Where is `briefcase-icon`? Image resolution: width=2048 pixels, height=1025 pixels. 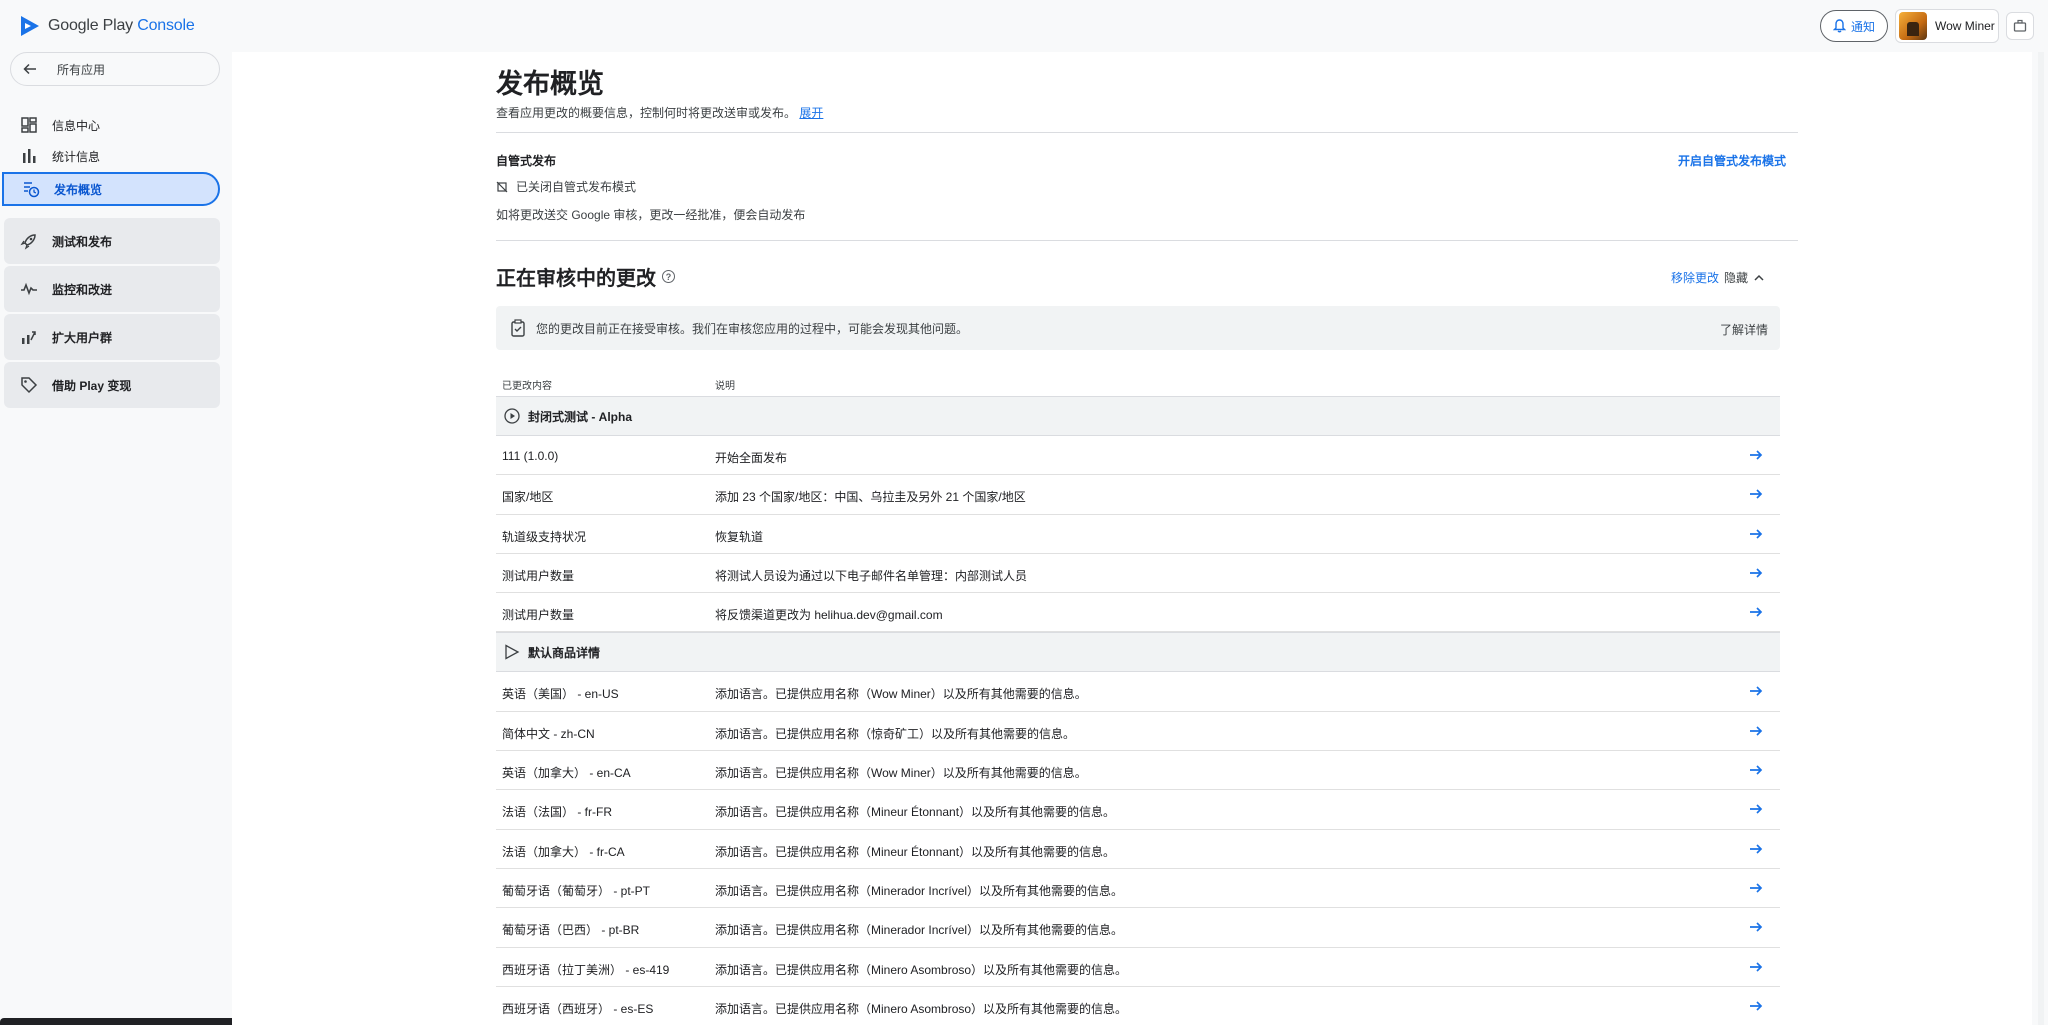
briefcase-icon is located at coordinates (2020, 25).